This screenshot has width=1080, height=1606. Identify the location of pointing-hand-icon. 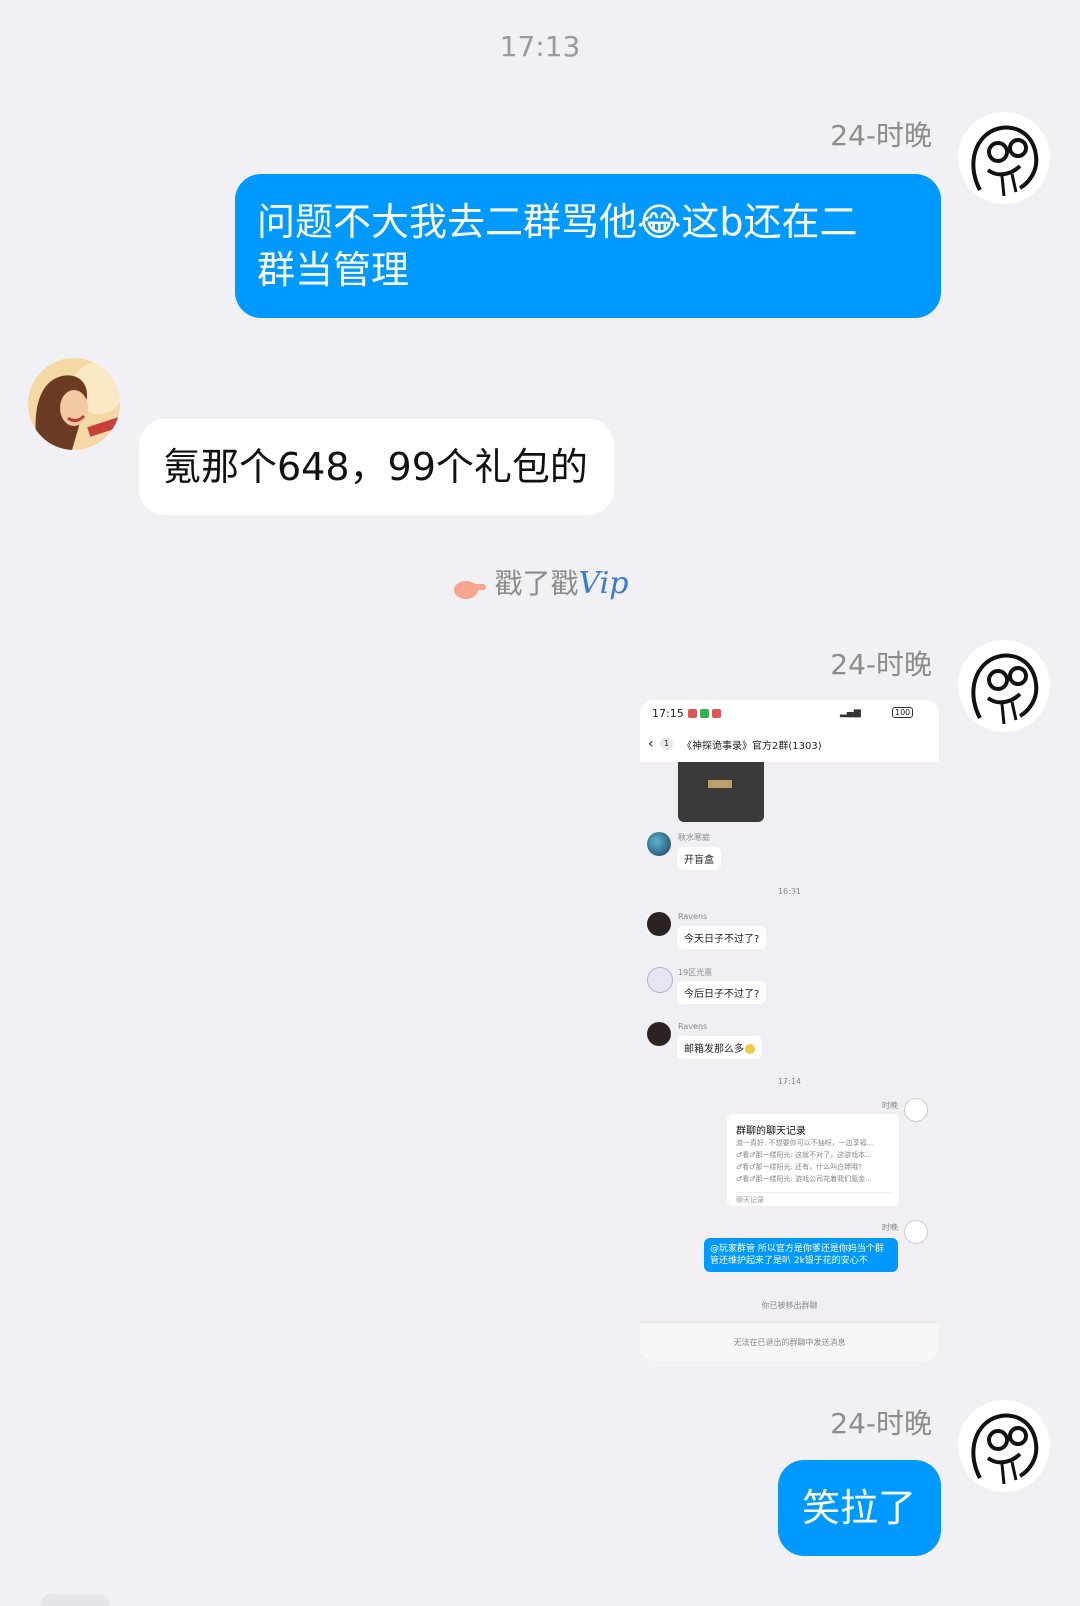
(469, 586).